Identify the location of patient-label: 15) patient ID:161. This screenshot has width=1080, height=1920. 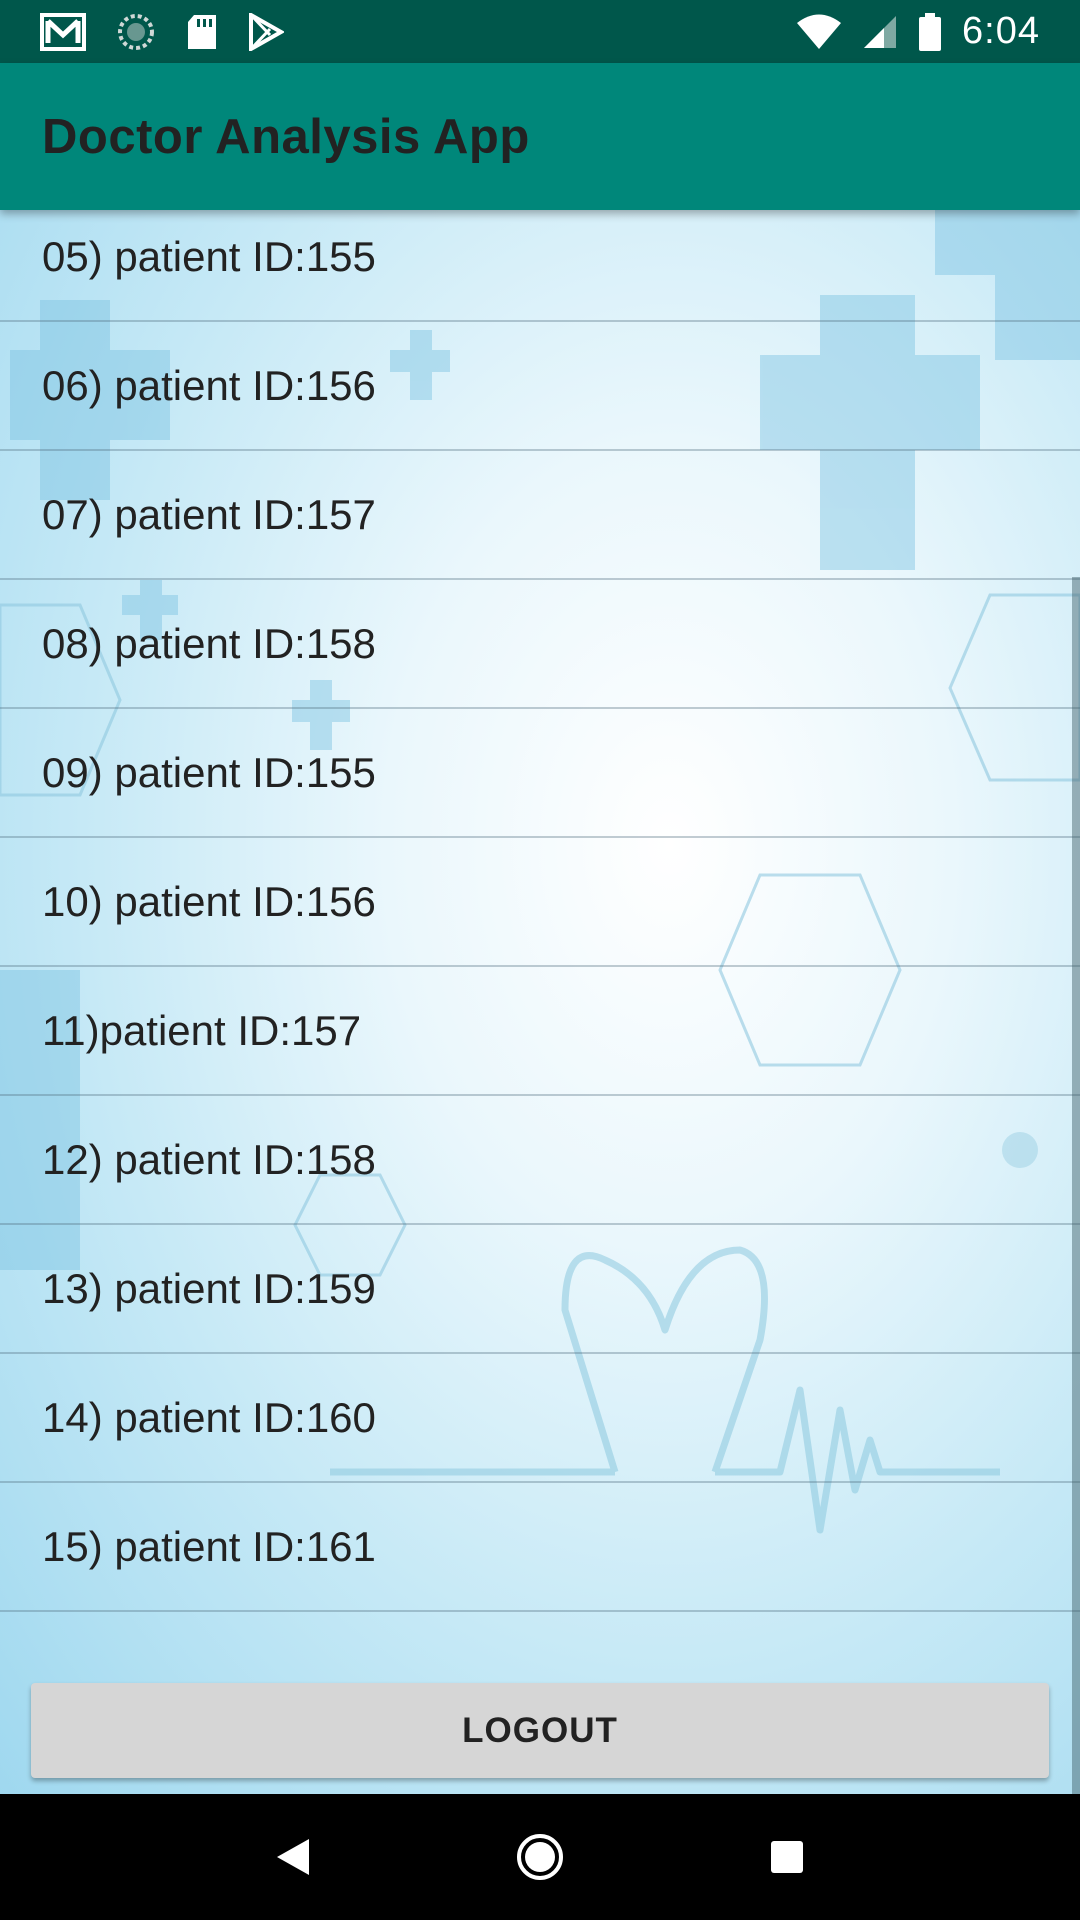
(209, 1546).